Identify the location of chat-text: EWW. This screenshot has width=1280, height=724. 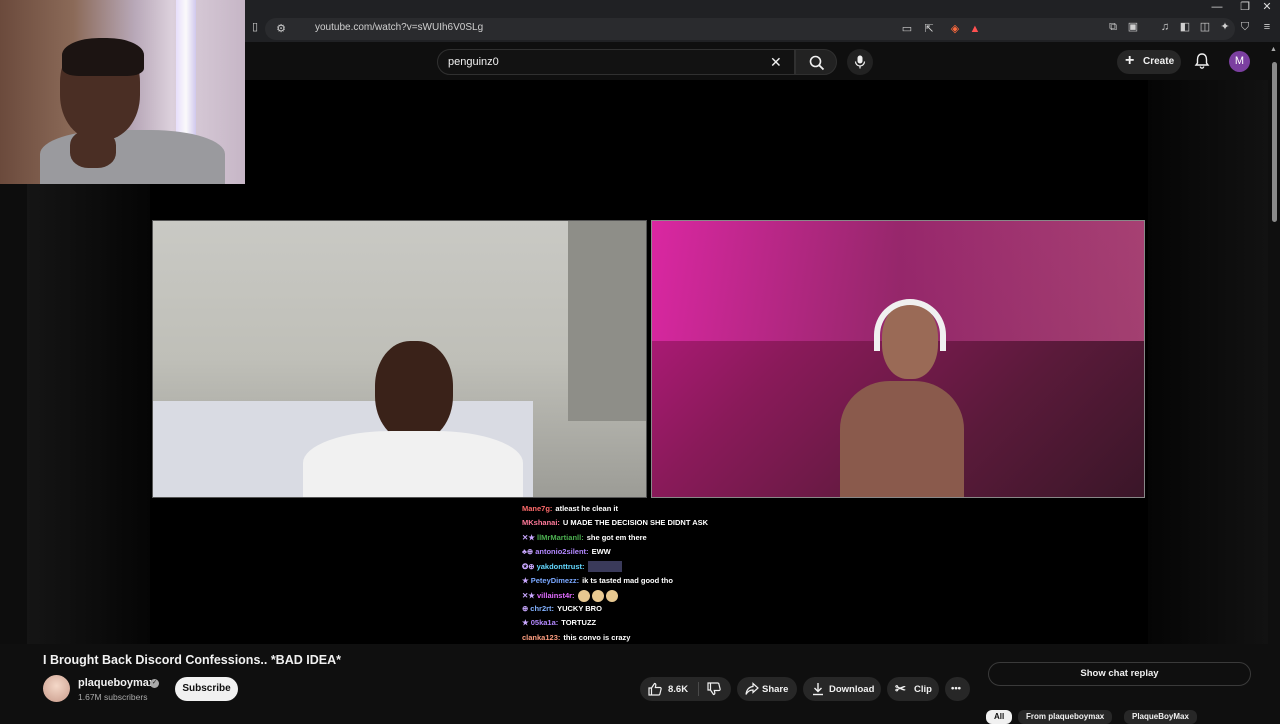
(601, 551).